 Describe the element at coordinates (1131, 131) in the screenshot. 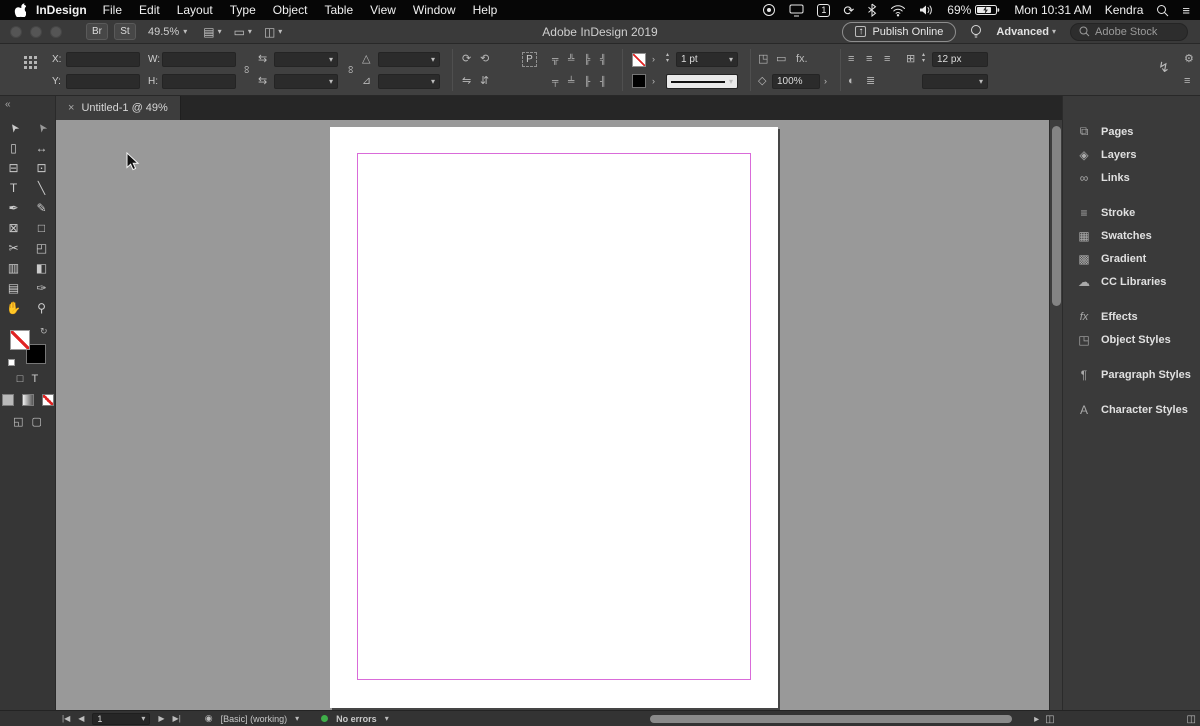

I see `panel-button-pages: ⧉ Pages` at that location.